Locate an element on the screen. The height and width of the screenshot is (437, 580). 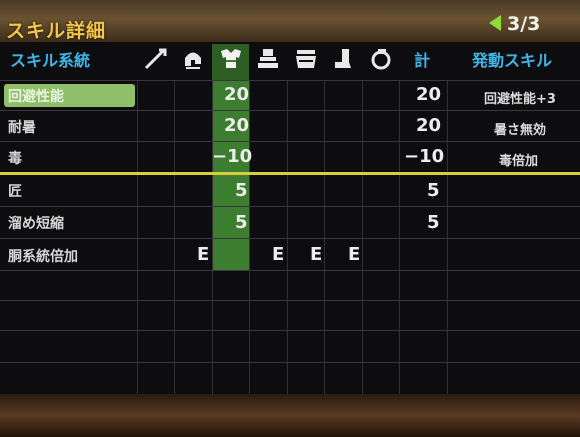
active-skill: 回避性能+3 is located at coordinates (520, 99).